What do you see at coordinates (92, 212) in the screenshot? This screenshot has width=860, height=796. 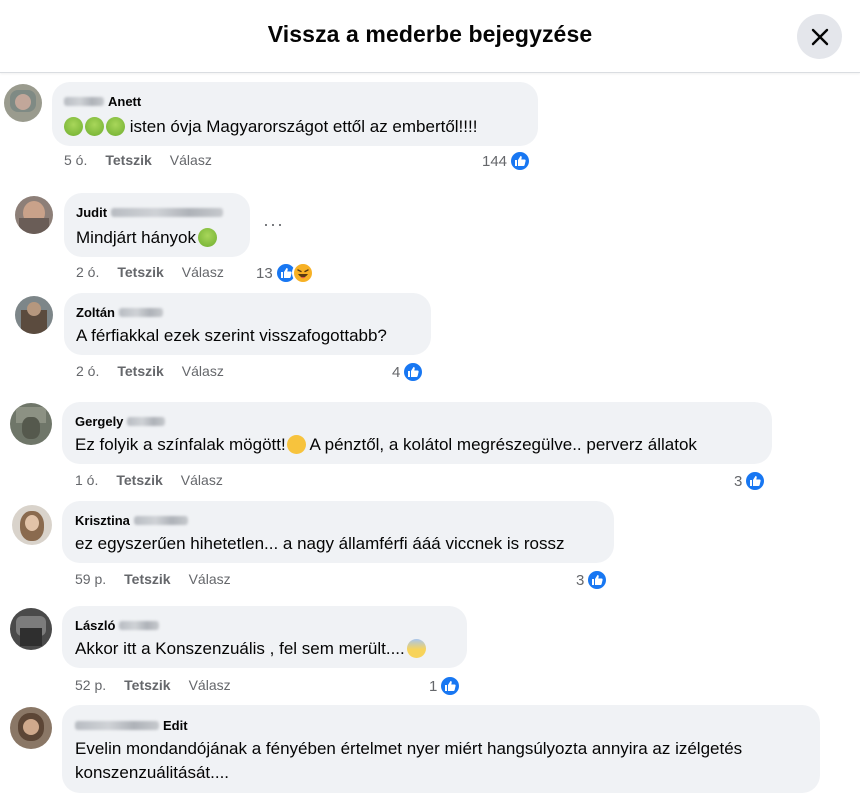 I see `author-name: Judit` at bounding box center [92, 212].